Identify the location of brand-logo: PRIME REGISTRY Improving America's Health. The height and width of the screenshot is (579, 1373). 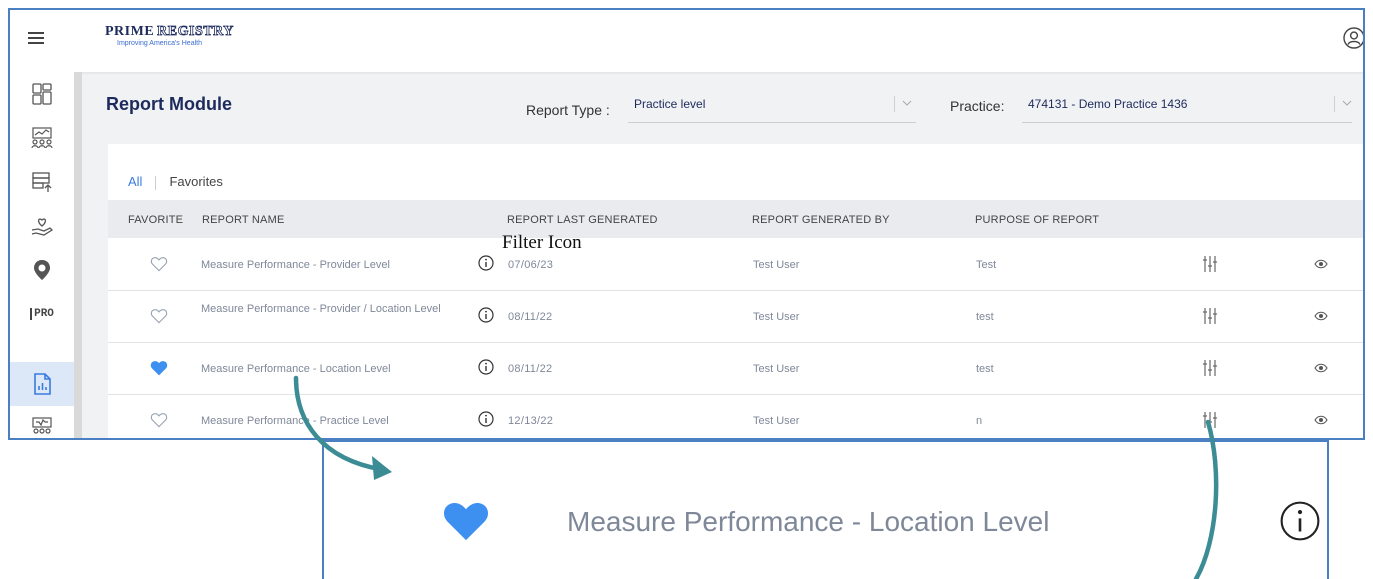
(169, 35).